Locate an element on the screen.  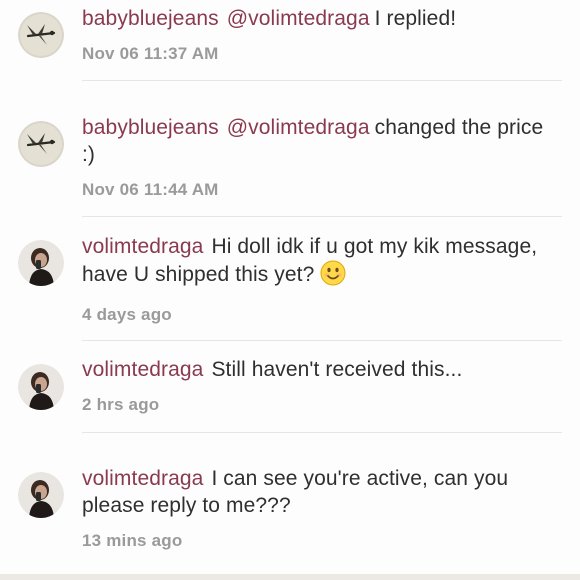
comment-timestamp: 2 hrs ago is located at coordinates (121, 404).